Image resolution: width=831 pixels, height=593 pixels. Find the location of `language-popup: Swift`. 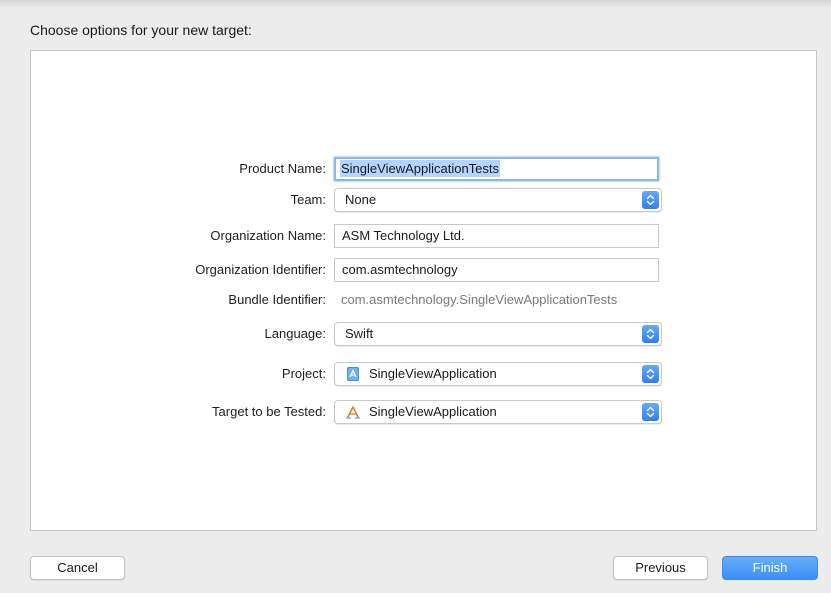

language-popup: Swift is located at coordinates (498, 334).